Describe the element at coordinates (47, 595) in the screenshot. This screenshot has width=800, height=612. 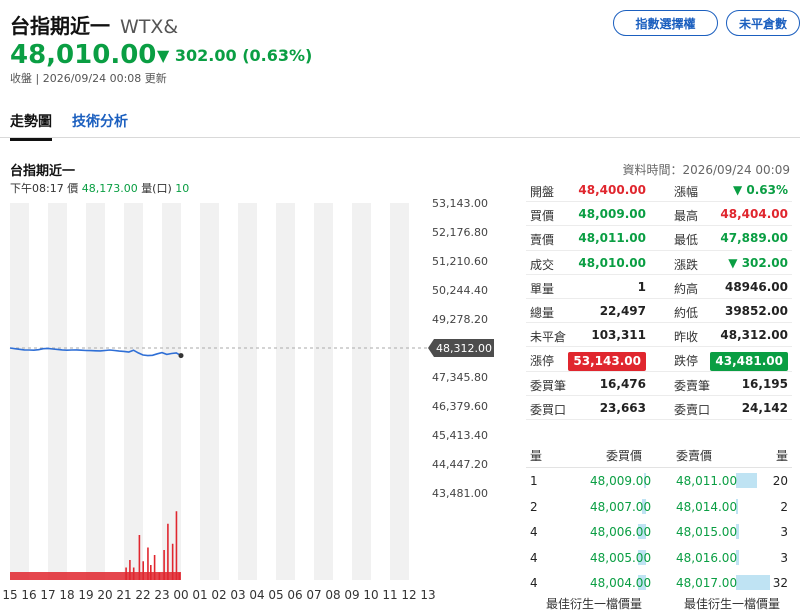
I see `x-tick-label: 17` at that location.